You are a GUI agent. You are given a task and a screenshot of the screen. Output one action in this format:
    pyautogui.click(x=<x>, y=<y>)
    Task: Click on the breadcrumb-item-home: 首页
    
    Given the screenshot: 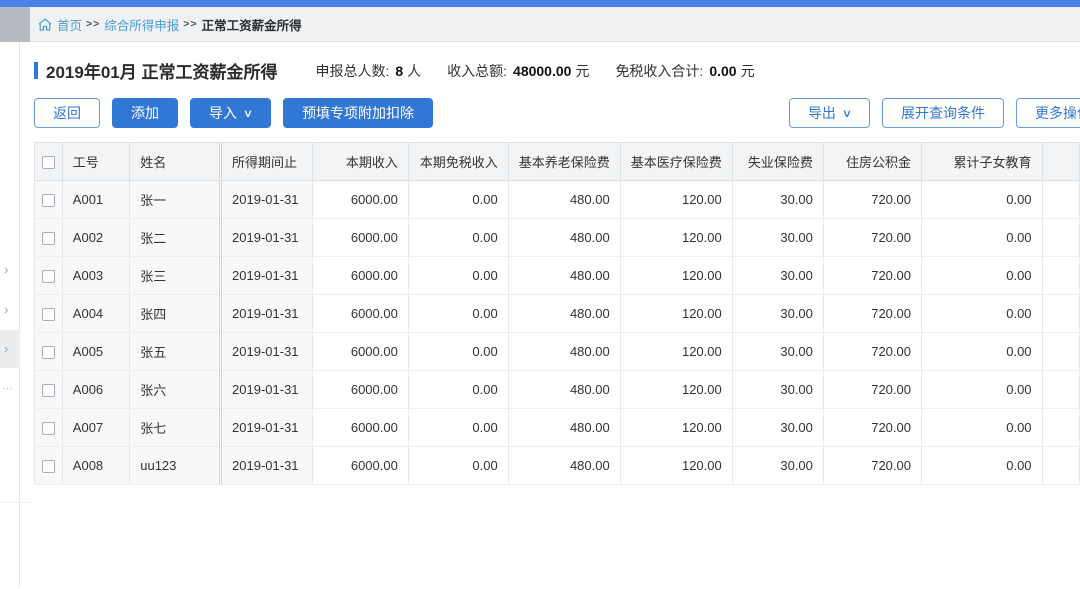 What is the action you would take?
    pyautogui.click(x=69, y=24)
    